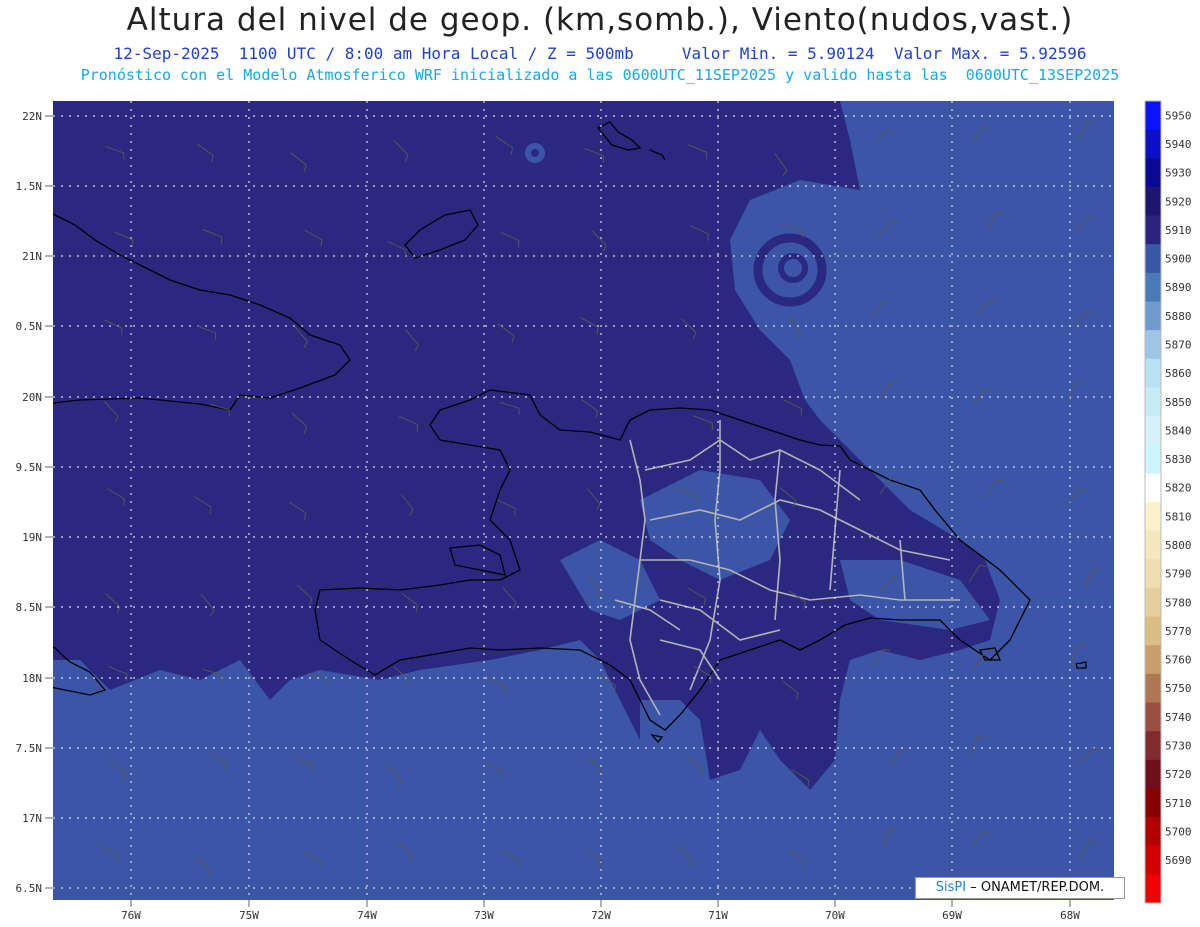 Image resolution: width=1200 pixels, height=927 pixels. Describe the element at coordinates (29, 607) in the screenshot. I see `lat-label: 8.5N` at that location.